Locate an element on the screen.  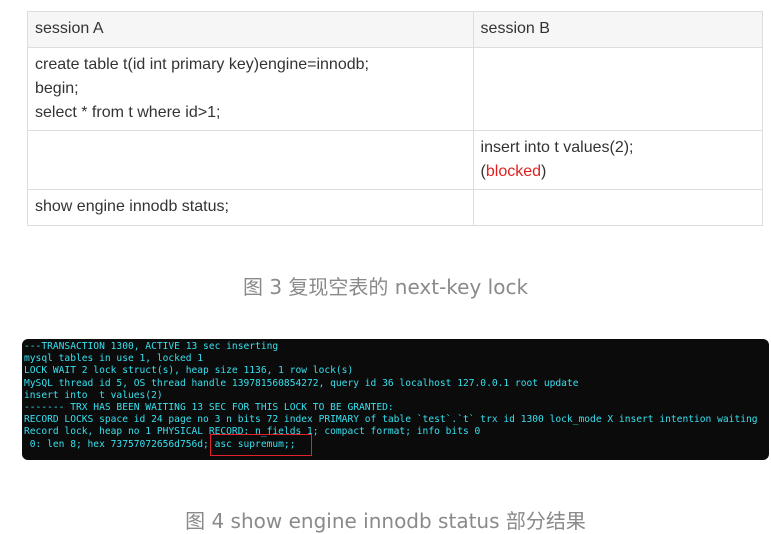
header-session-b: session B is located at coordinates (618, 29).